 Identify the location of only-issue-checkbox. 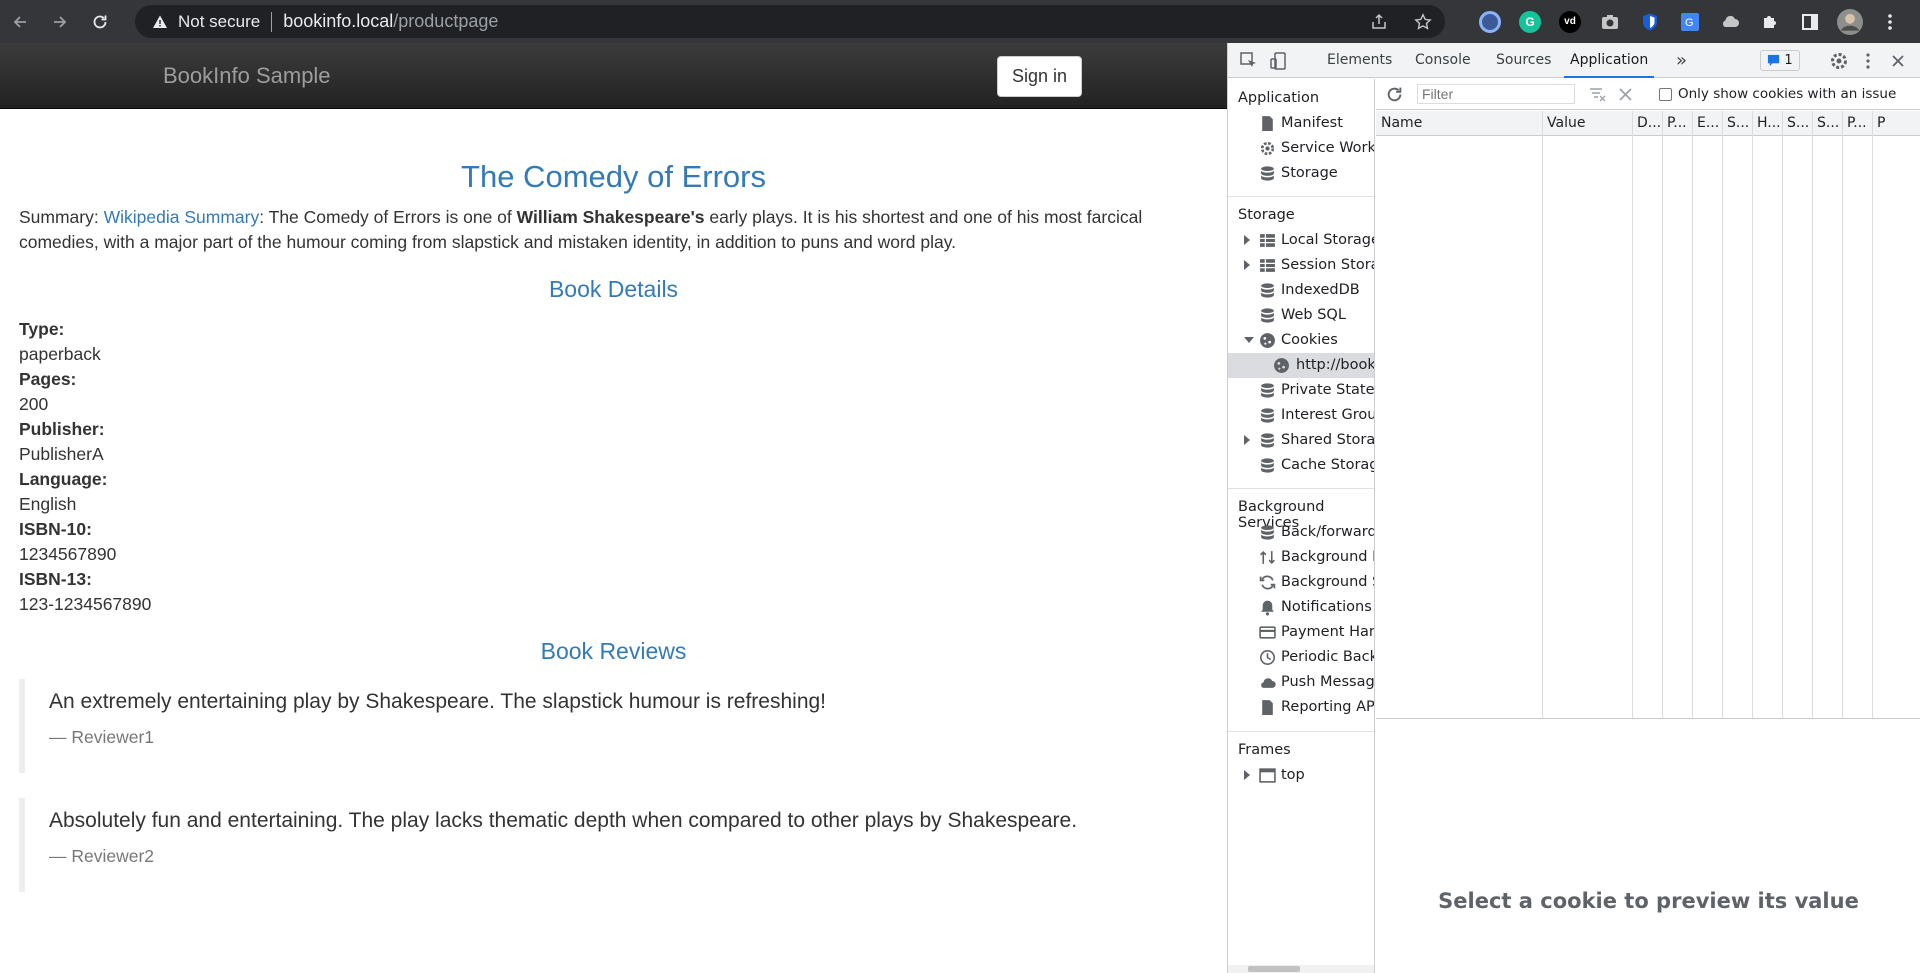
(1665, 94).